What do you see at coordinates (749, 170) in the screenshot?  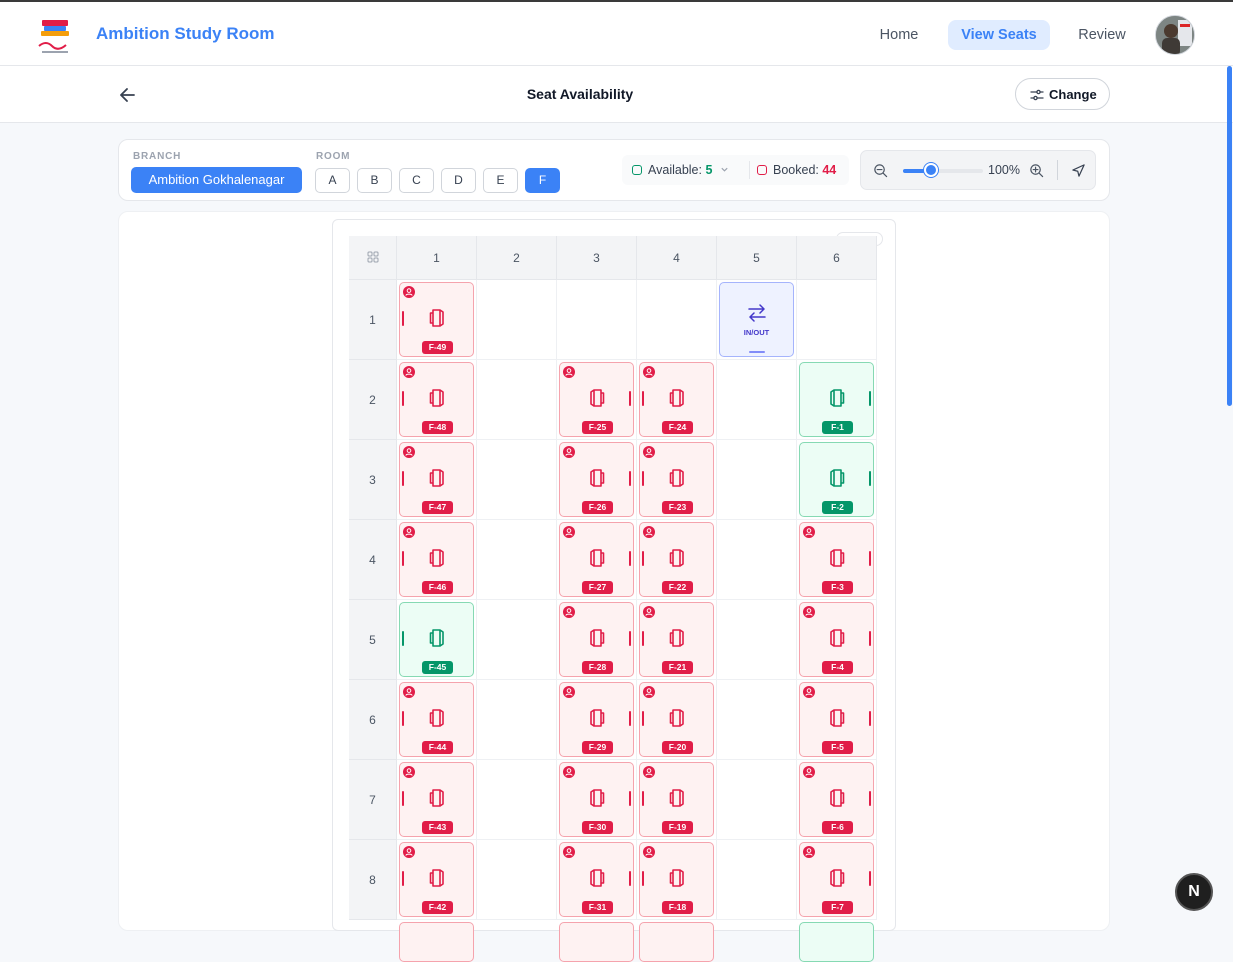 I see `legend-divider` at bounding box center [749, 170].